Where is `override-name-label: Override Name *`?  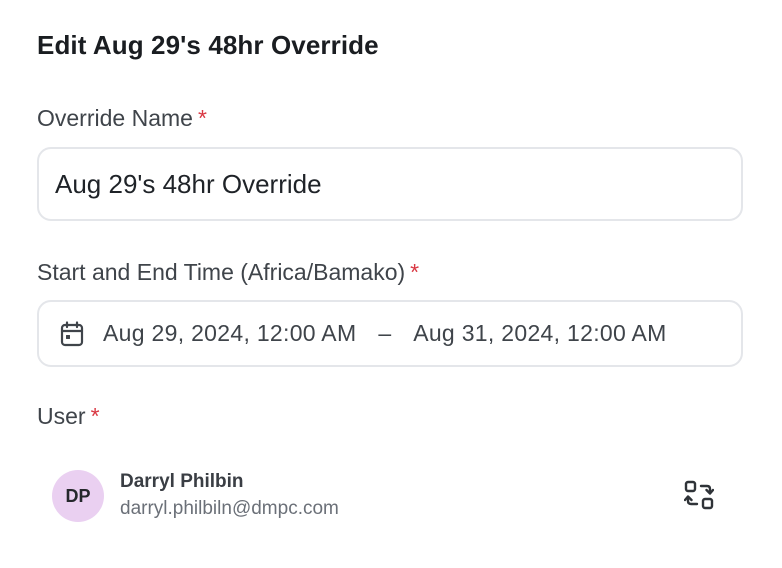 override-name-label: Override Name * is located at coordinates (122, 118).